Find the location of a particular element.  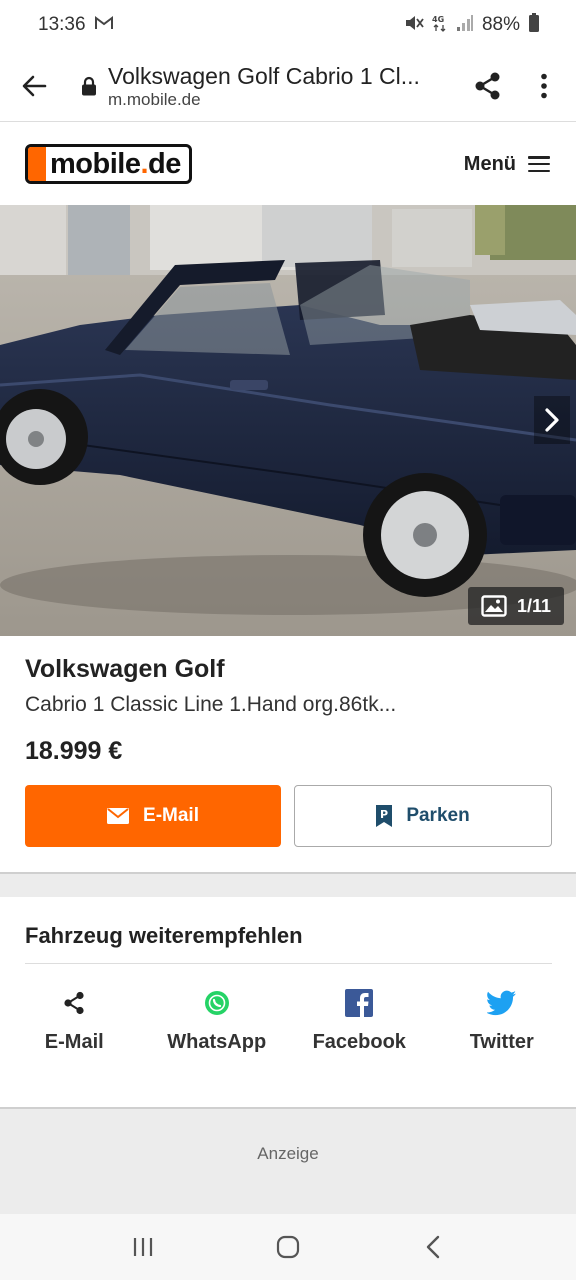

mobile-de-logo: mobile.de is located at coordinates (108, 164).